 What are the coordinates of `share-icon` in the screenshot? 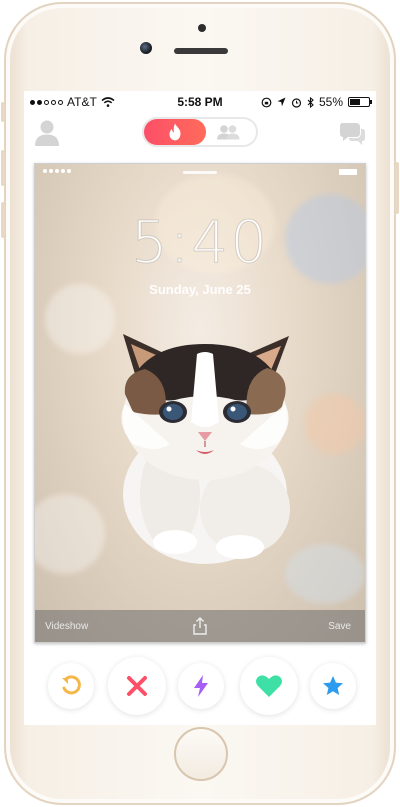 It's located at (200, 626).